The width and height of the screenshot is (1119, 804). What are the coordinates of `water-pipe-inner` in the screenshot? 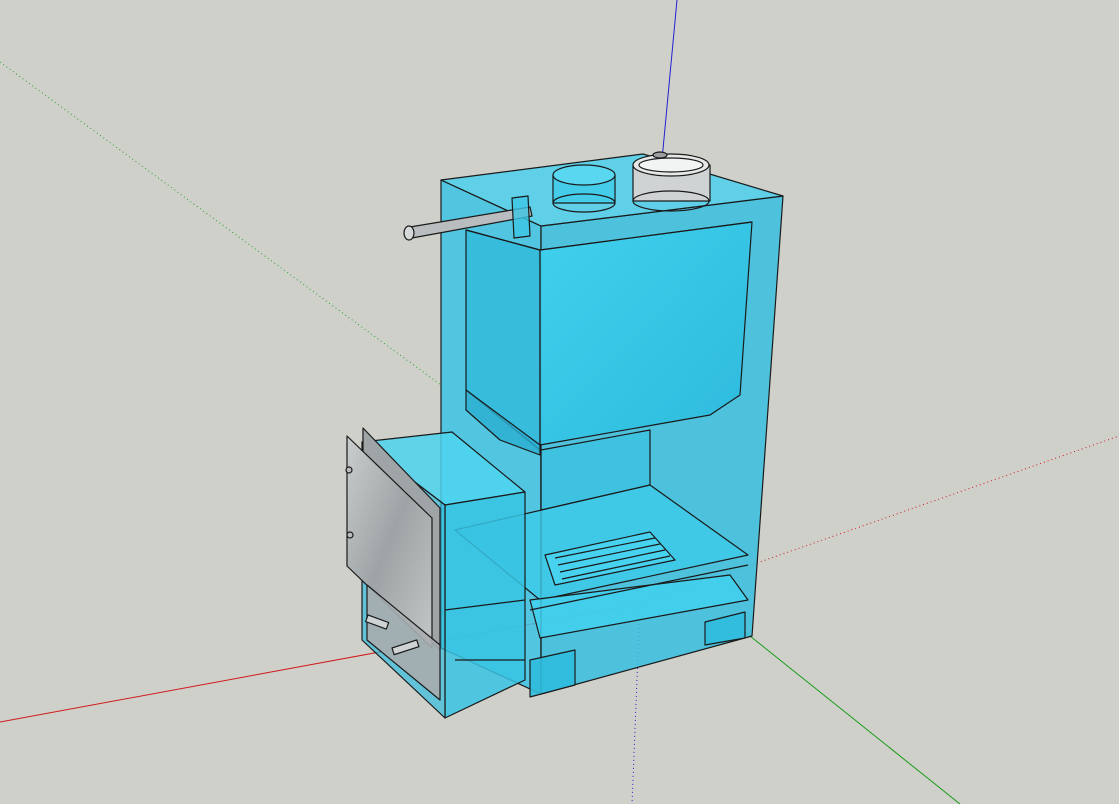 It's located at (671, 165).